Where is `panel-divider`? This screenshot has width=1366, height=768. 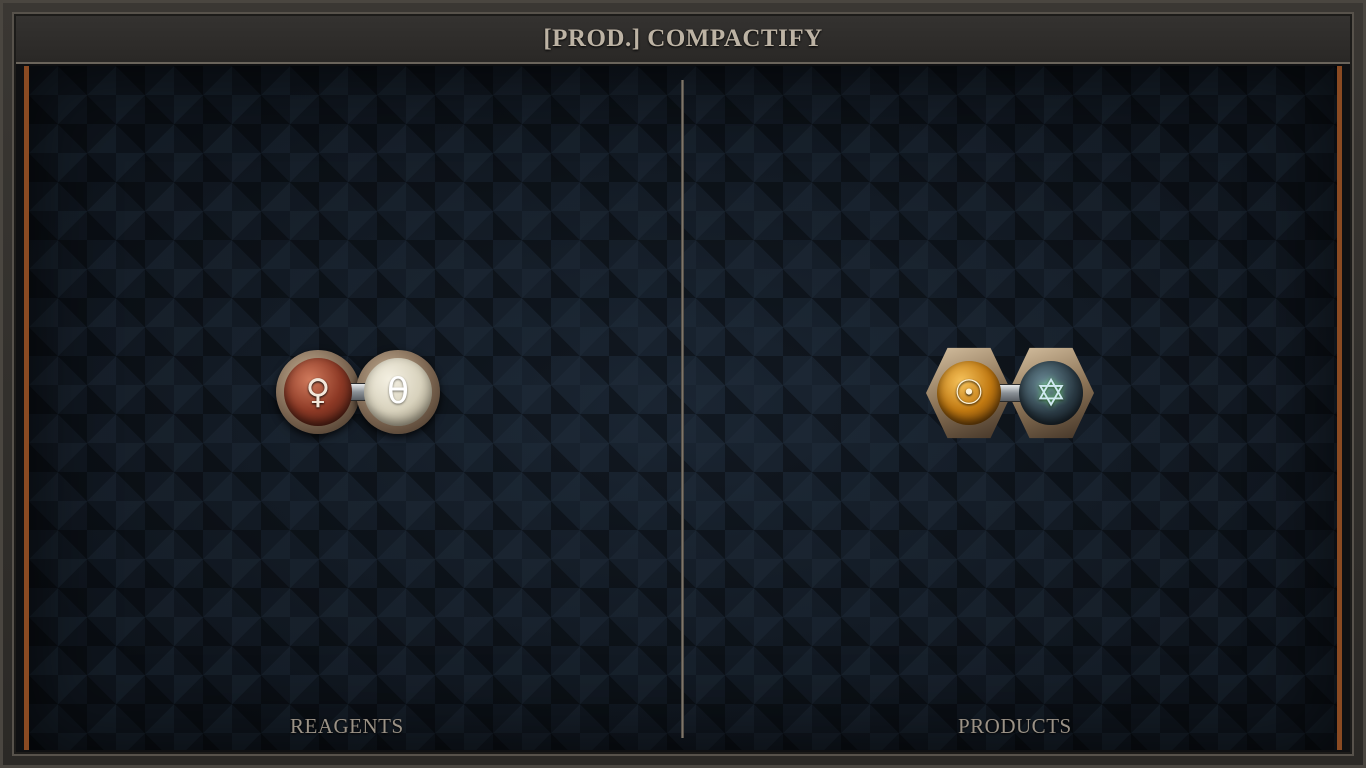
panel-divider is located at coordinates (682, 409).